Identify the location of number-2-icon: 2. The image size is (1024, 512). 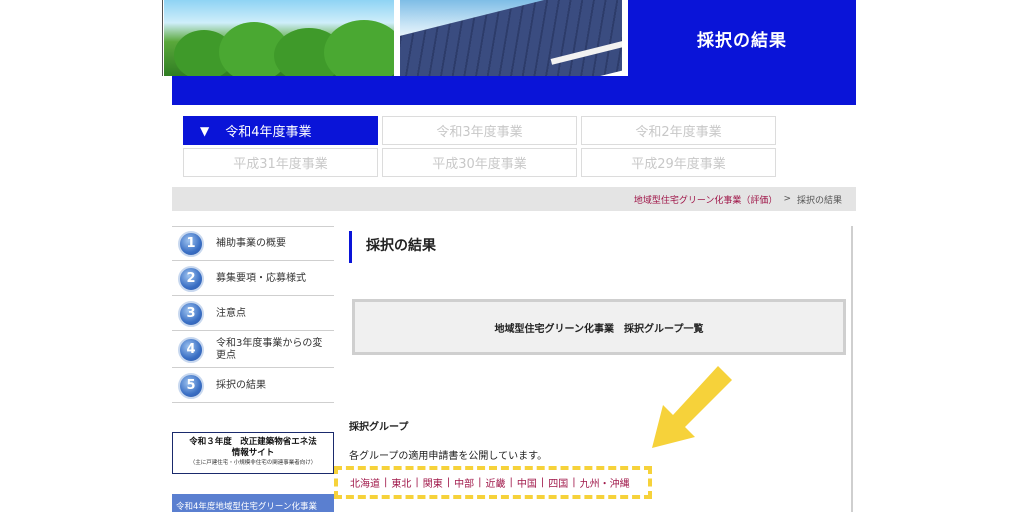
(191, 278).